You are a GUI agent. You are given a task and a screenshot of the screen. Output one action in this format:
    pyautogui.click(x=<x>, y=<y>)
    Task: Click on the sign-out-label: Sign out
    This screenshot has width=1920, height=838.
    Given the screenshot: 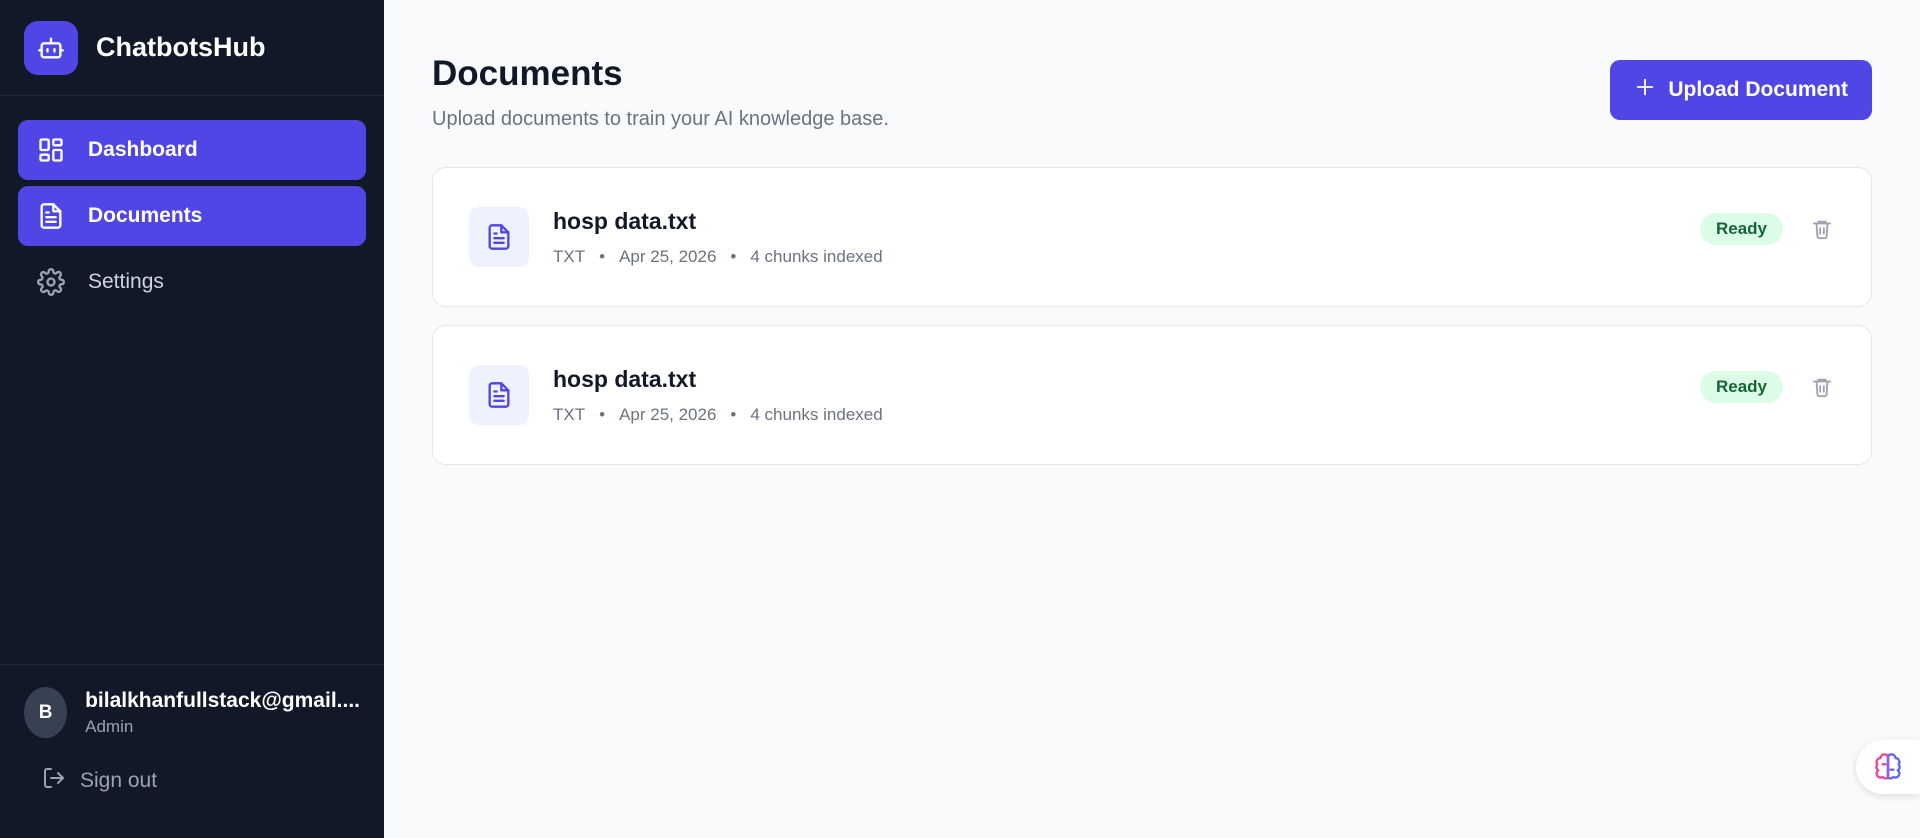 What is the action you would take?
    pyautogui.click(x=119, y=780)
    